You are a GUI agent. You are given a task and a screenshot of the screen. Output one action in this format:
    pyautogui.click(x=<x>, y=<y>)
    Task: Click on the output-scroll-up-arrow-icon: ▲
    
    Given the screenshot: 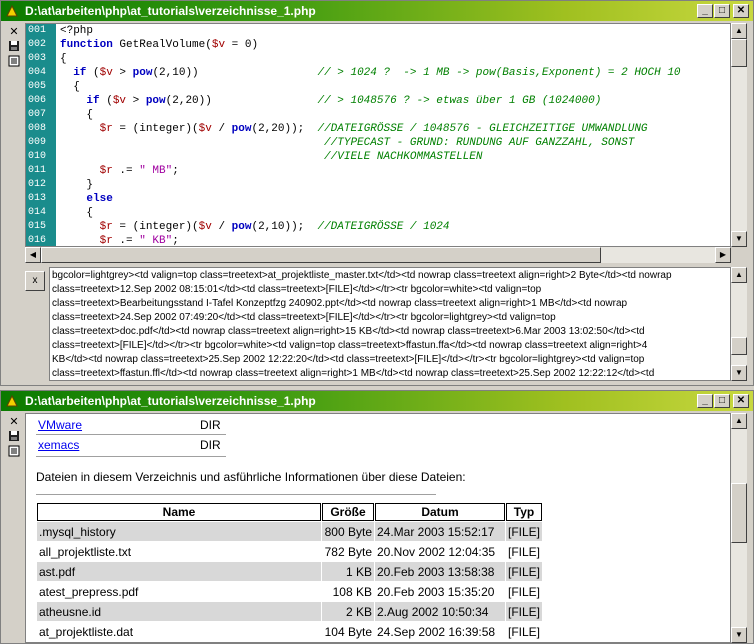 What is the action you would take?
    pyautogui.click(x=739, y=275)
    